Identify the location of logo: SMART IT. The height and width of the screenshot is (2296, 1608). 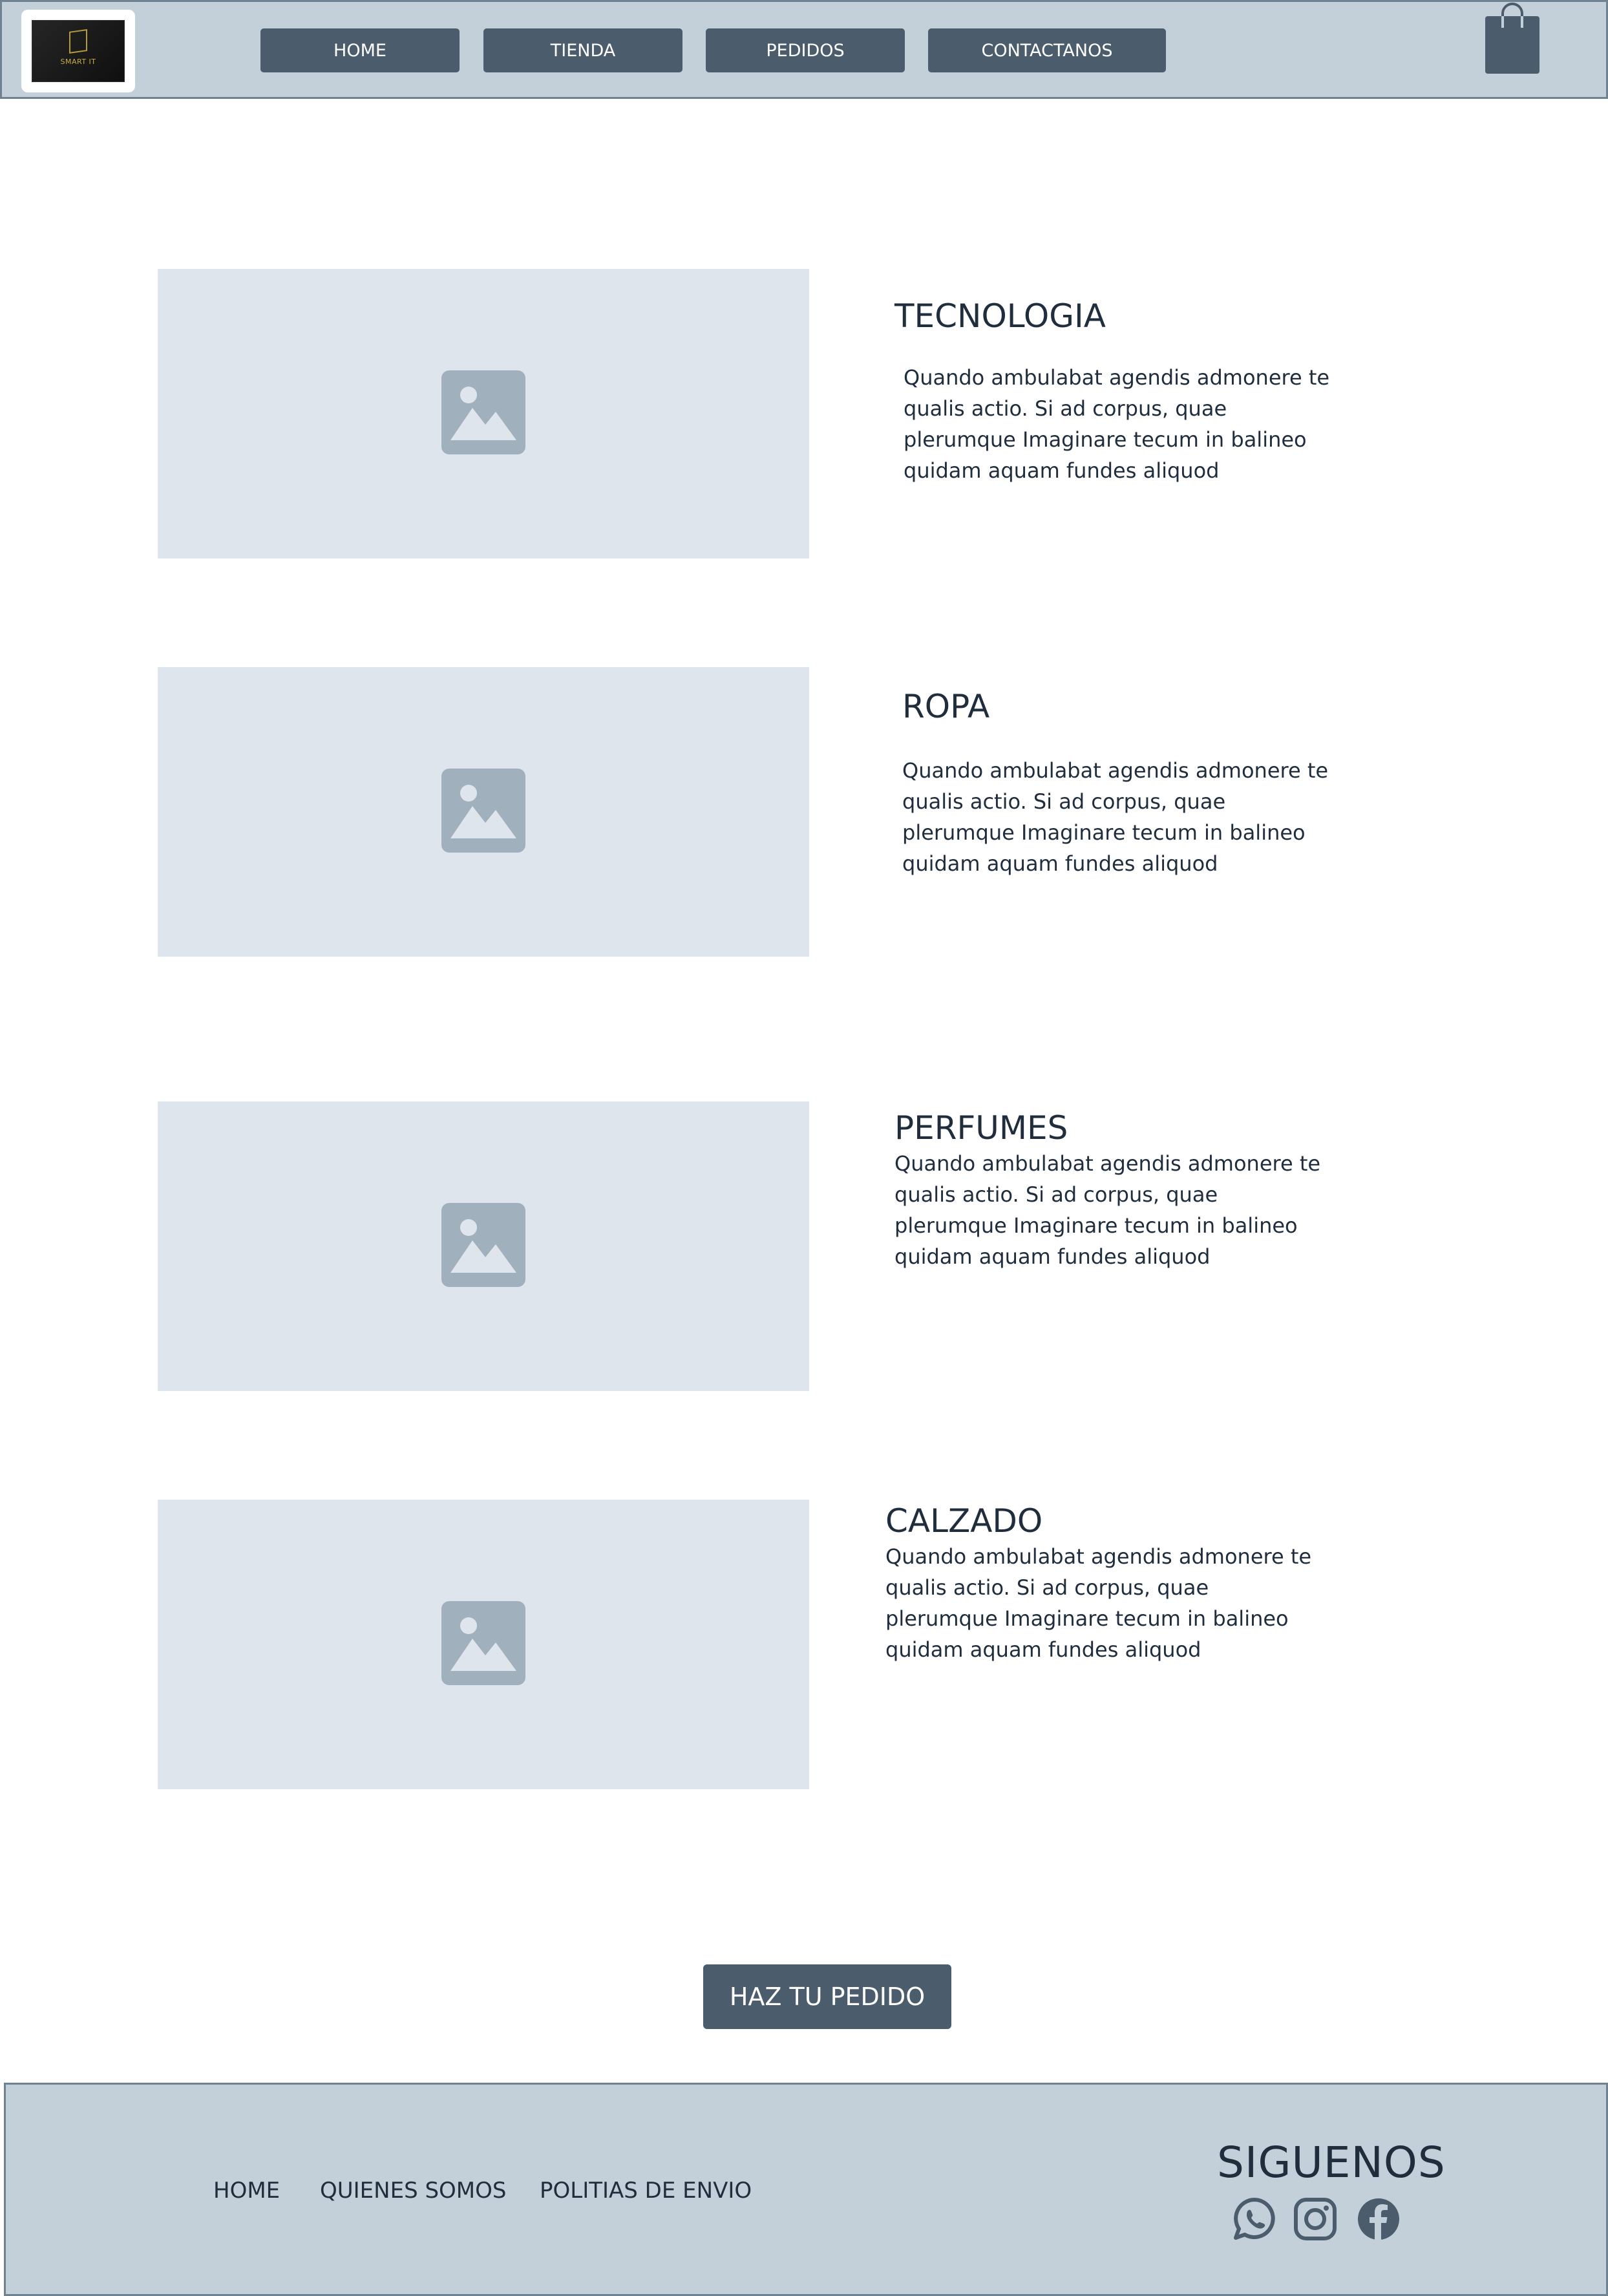
(78, 51).